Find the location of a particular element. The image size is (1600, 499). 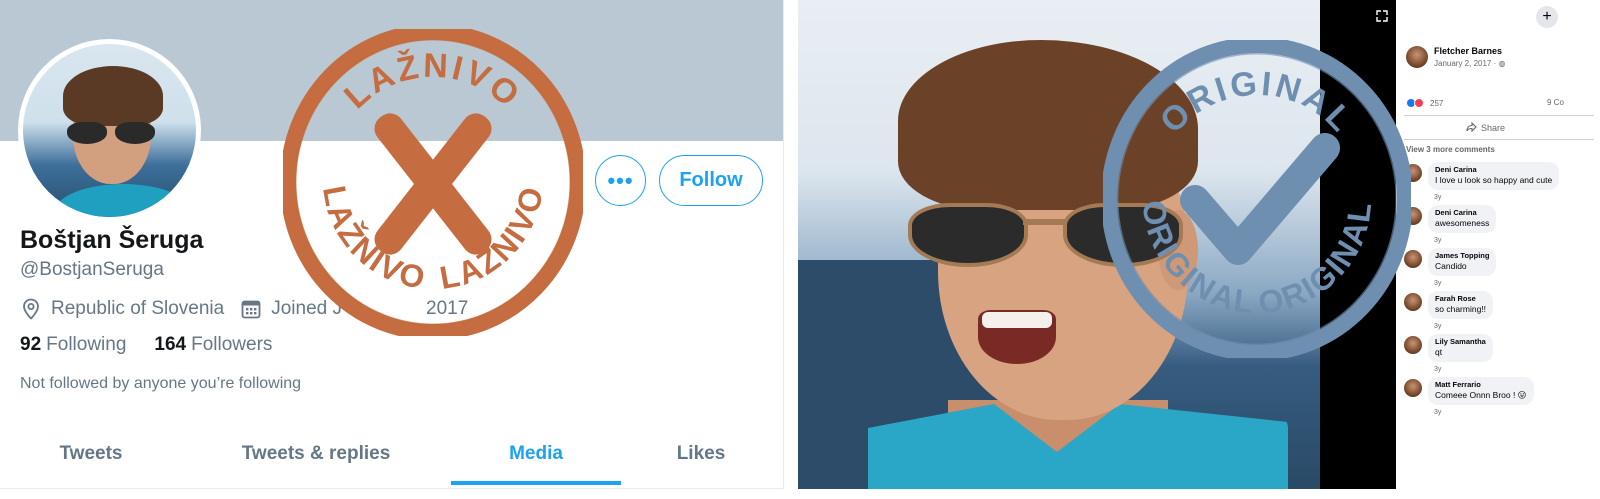

active-tab-indicator is located at coordinates (536, 483).